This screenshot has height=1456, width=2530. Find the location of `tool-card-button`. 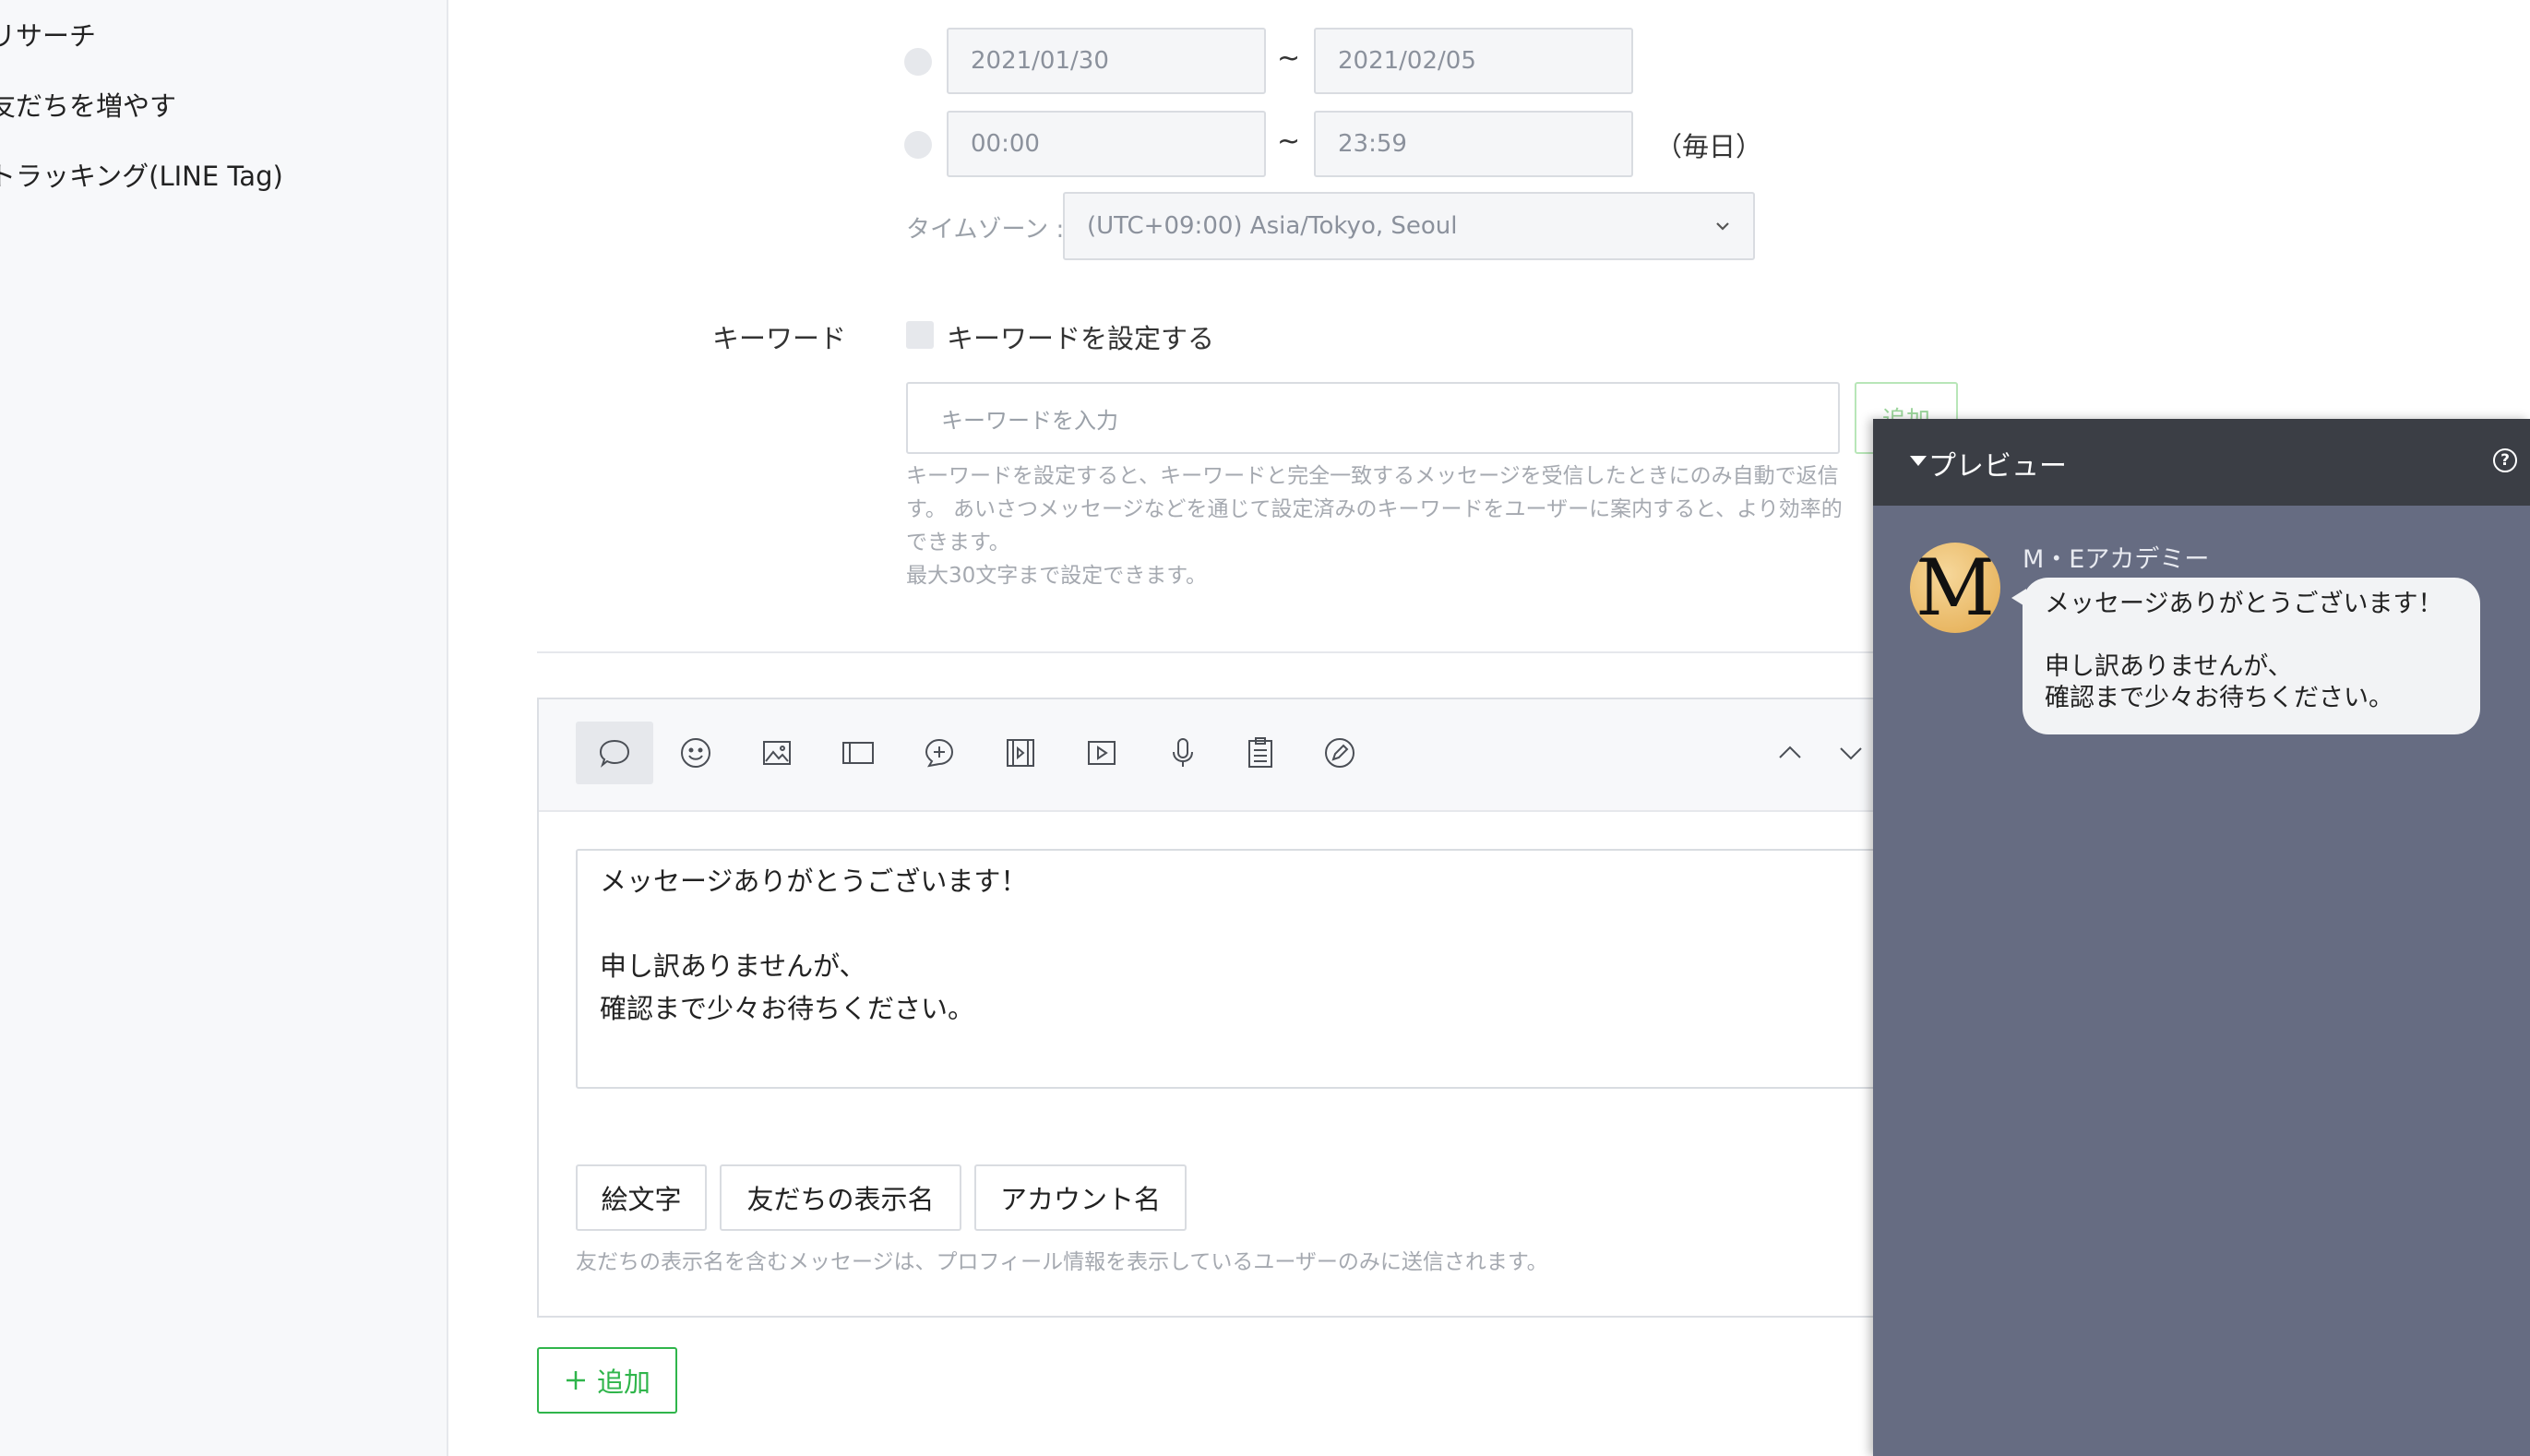

tool-card-button is located at coordinates (858, 753).